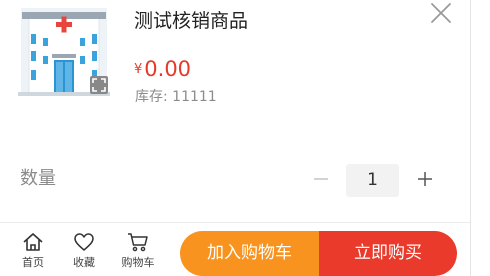 Image resolution: width=490 pixels, height=276 pixels. What do you see at coordinates (470, 138) in the screenshot?
I see `panel-edge` at bounding box center [470, 138].